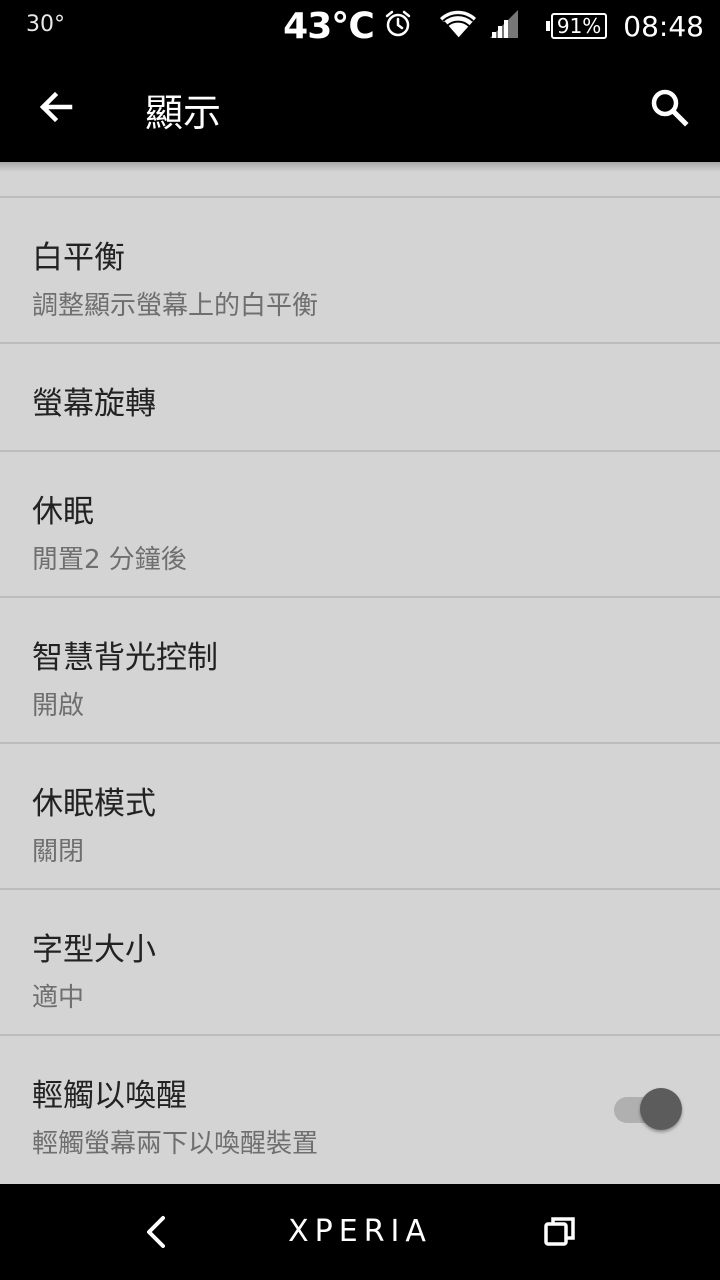 The width and height of the screenshot is (720, 1280). What do you see at coordinates (183, 113) in the screenshot?
I see `page-title: 顯示` at bounding box center [183, 113].